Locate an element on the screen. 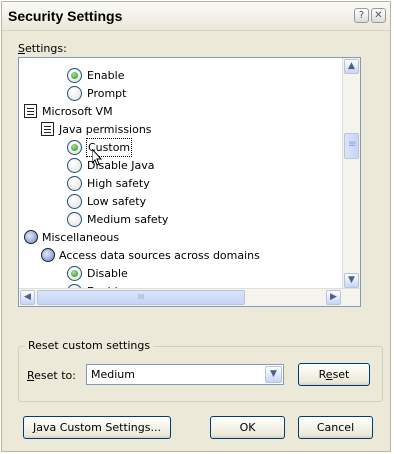 The image size is (394, 454). tree-item-label: High safety is located at coordinates (118, 183).